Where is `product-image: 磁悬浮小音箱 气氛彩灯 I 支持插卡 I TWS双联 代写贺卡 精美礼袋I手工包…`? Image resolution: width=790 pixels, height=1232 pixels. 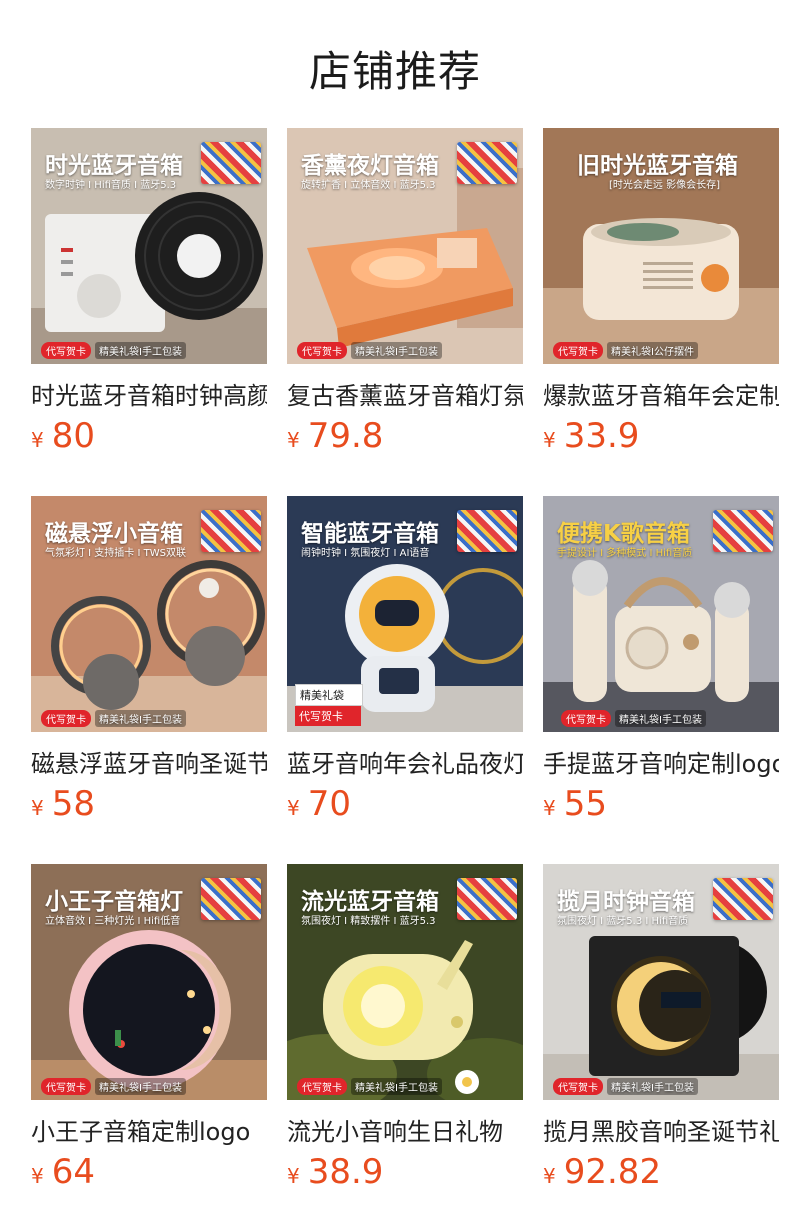
product-image: 磁悬浮小音箱 气氛彩灯 I 支持插卡 I TWS双联 代写贺卡 精美礼袋I手工包… is located at coordinates (149, 614).